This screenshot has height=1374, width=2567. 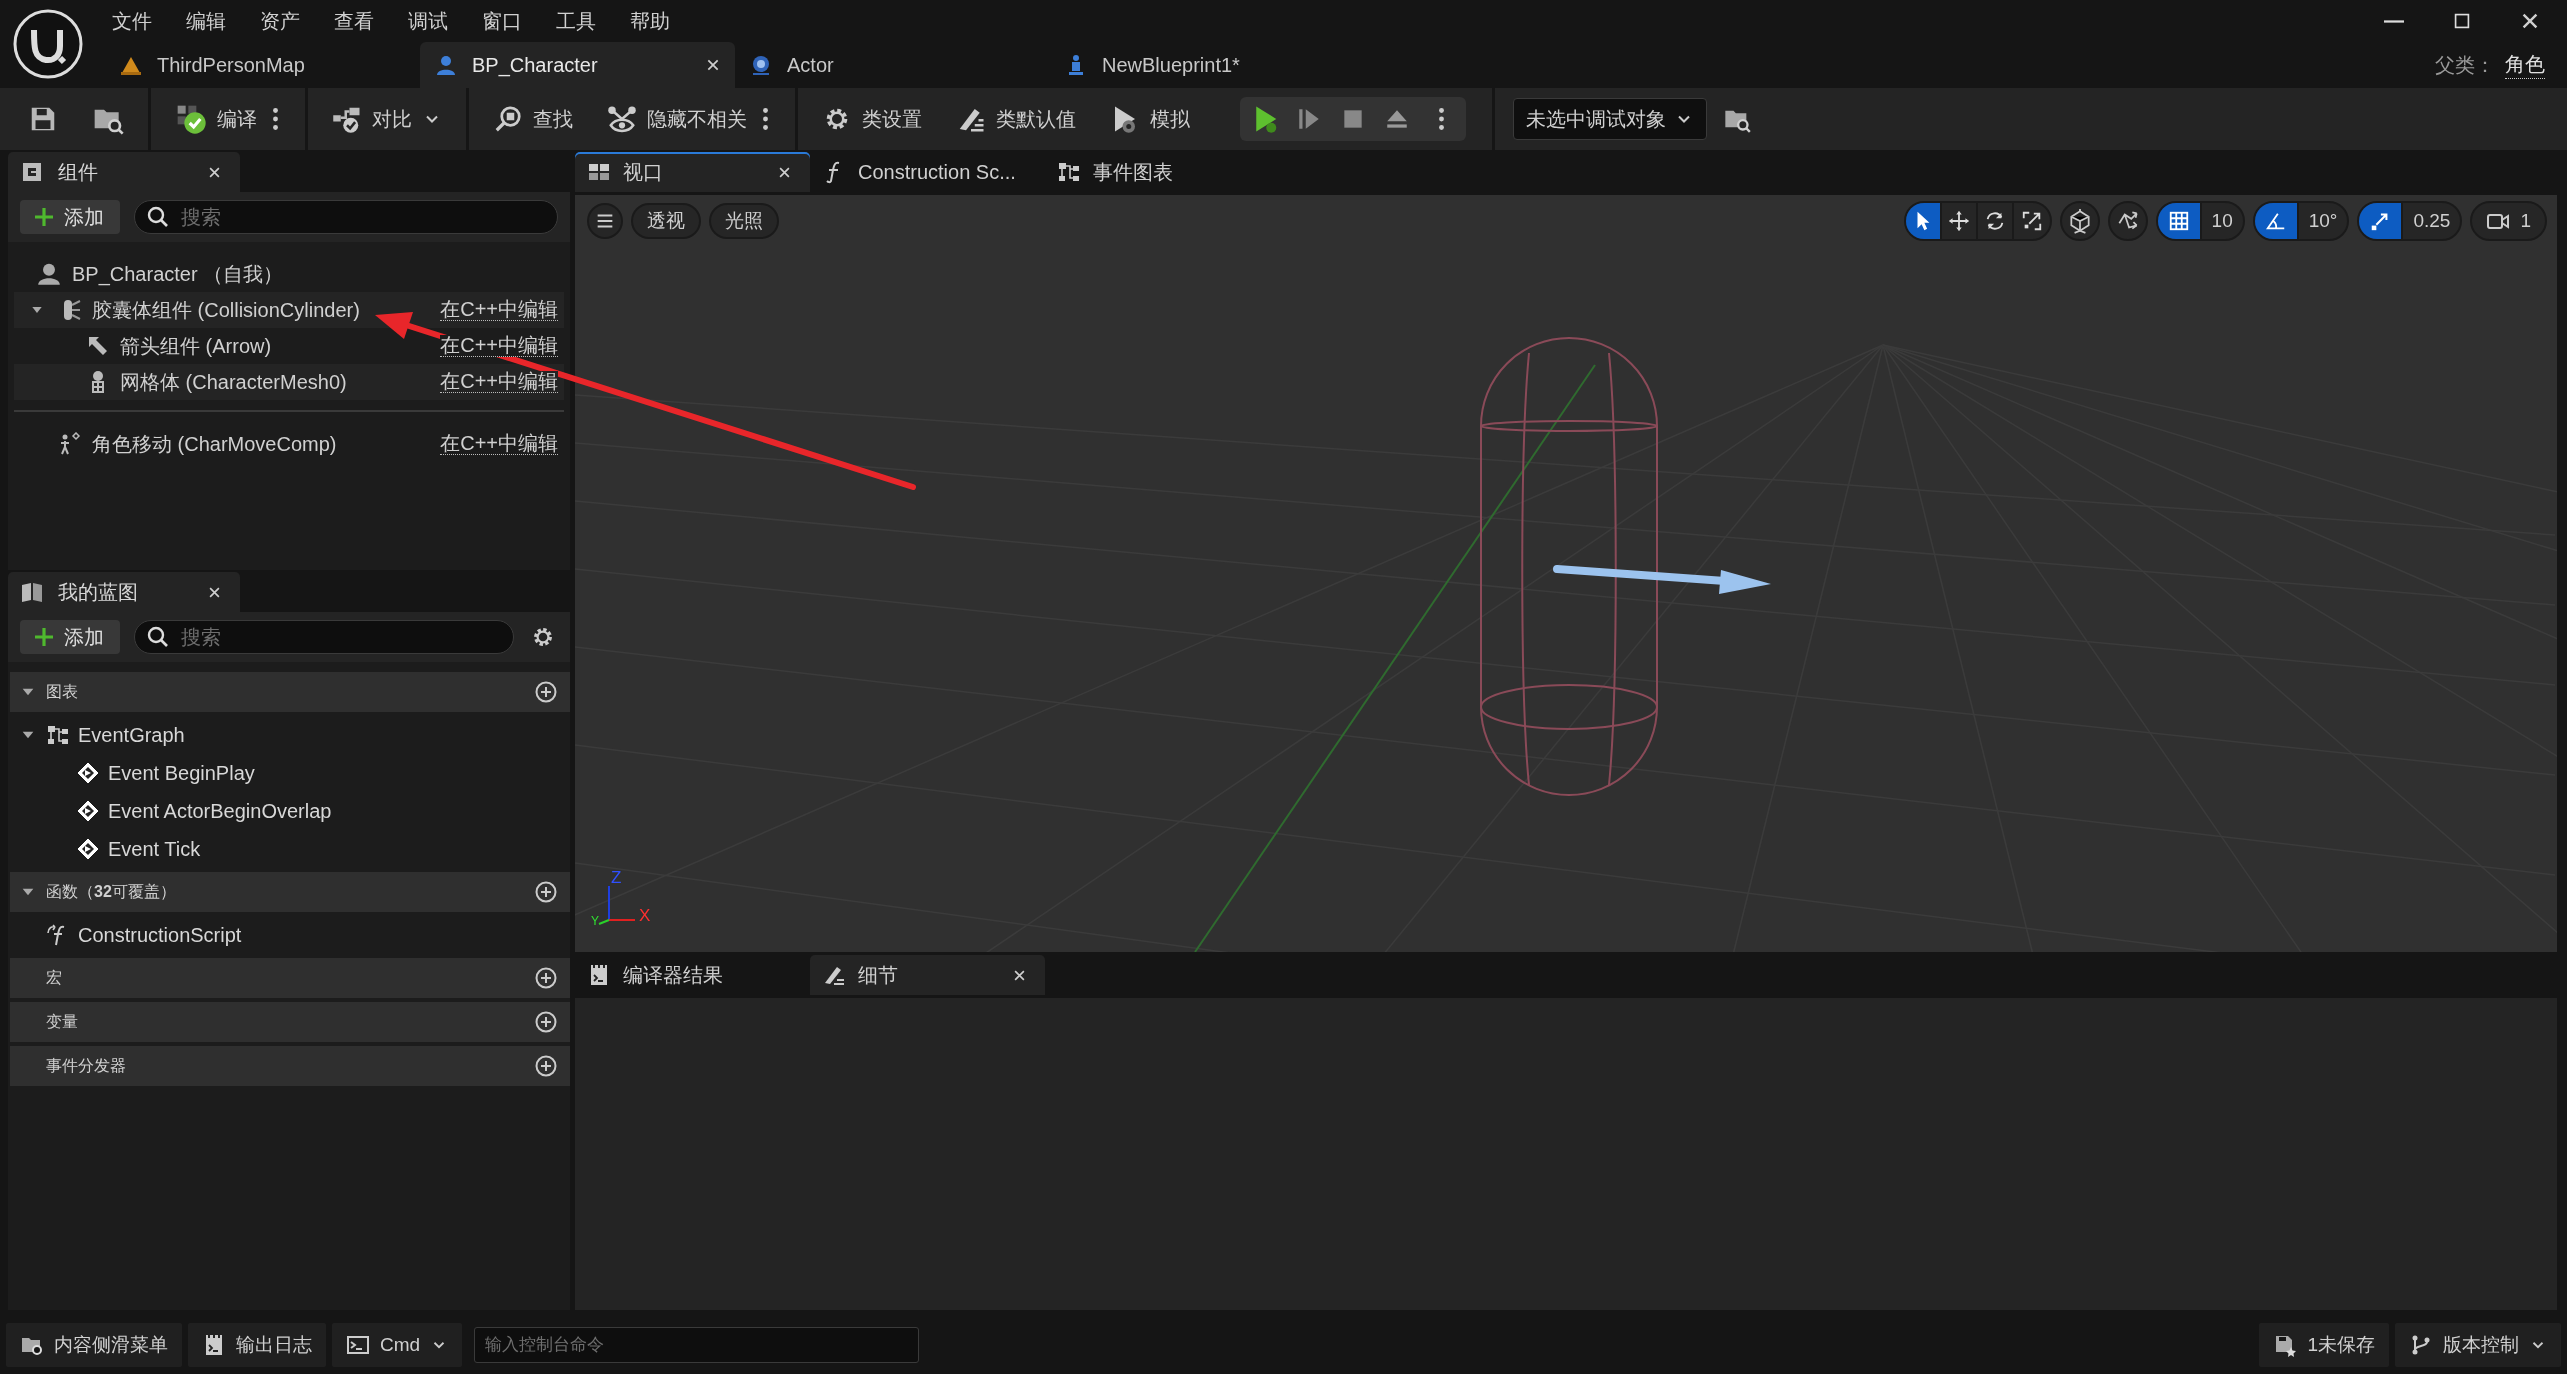 What do you see at coordinates (2324, 1345) in the screenshot?
I see `unsaved-button: 1未保存` at bounding box center [2324, 1345].